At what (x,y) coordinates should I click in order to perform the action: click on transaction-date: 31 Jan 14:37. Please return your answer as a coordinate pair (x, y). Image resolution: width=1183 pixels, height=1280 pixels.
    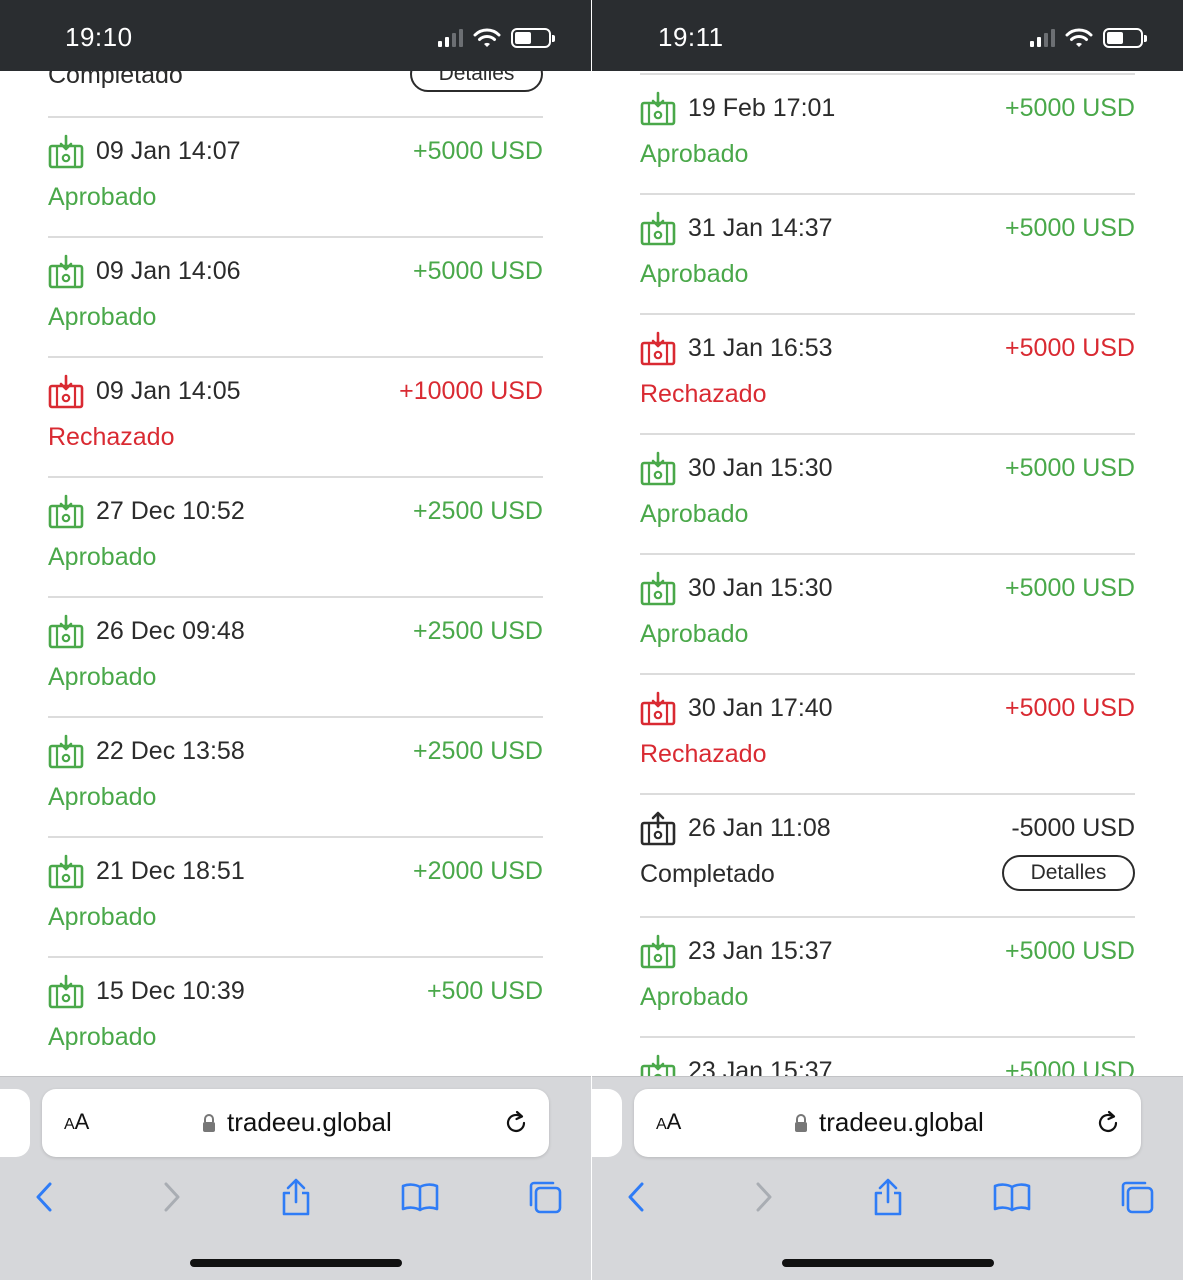
    Looking at the image, I should click on (760, 228).